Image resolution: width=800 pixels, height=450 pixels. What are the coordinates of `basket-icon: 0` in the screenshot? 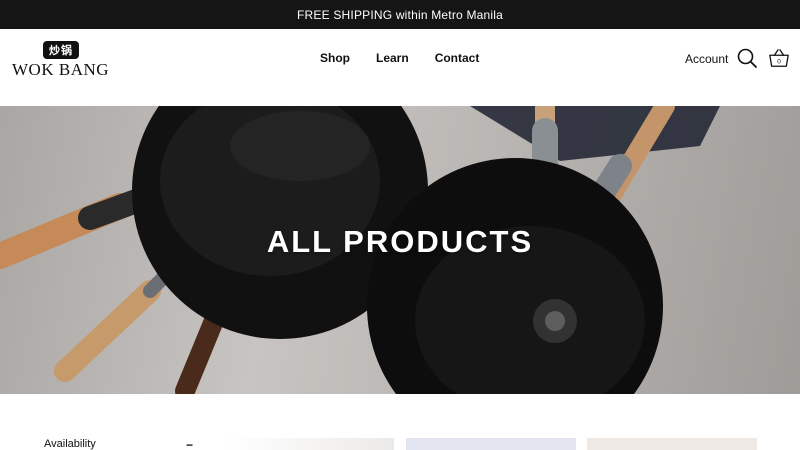 It's located at (779, 58).